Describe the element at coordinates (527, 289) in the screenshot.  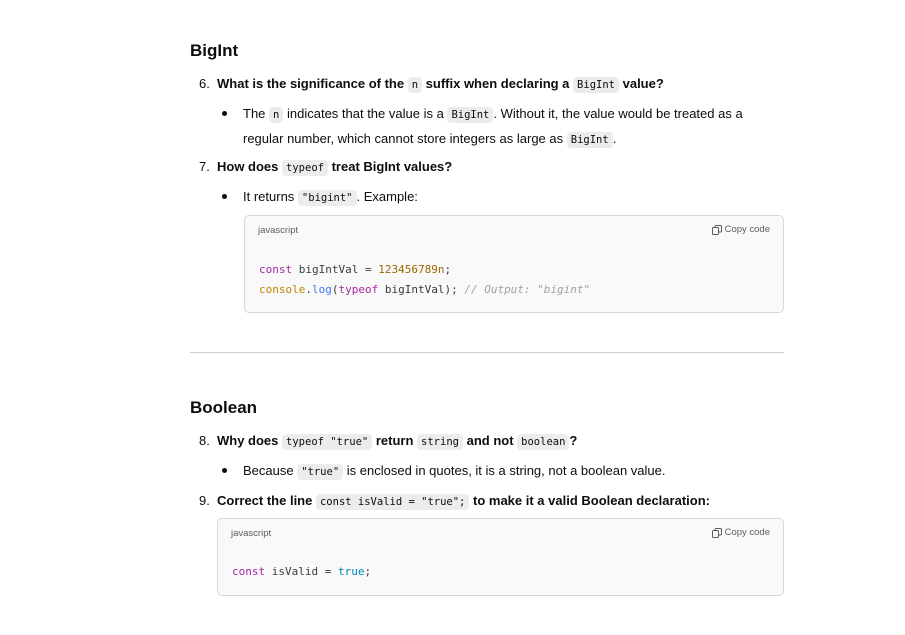
I see `code-comment: // Output: "bigint"` at that location.